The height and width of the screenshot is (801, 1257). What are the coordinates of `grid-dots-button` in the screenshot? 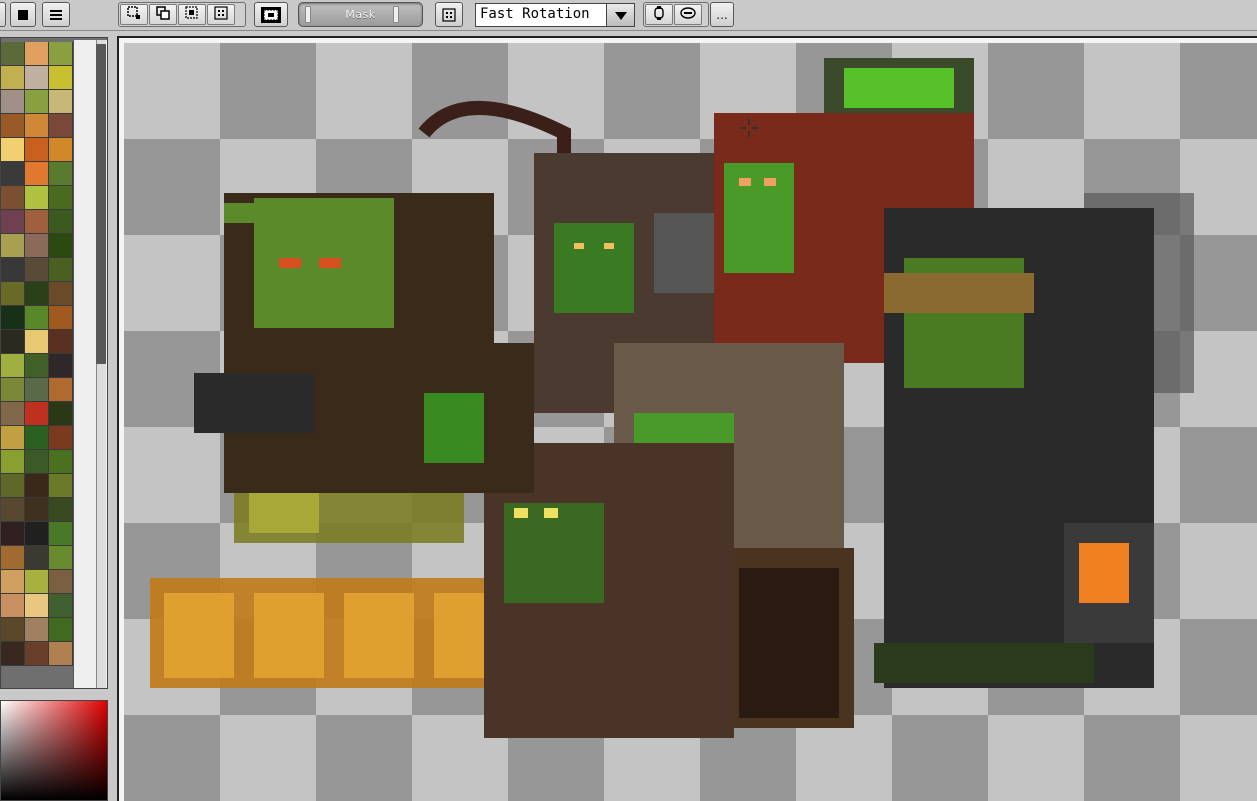 It's located at (221, 14).